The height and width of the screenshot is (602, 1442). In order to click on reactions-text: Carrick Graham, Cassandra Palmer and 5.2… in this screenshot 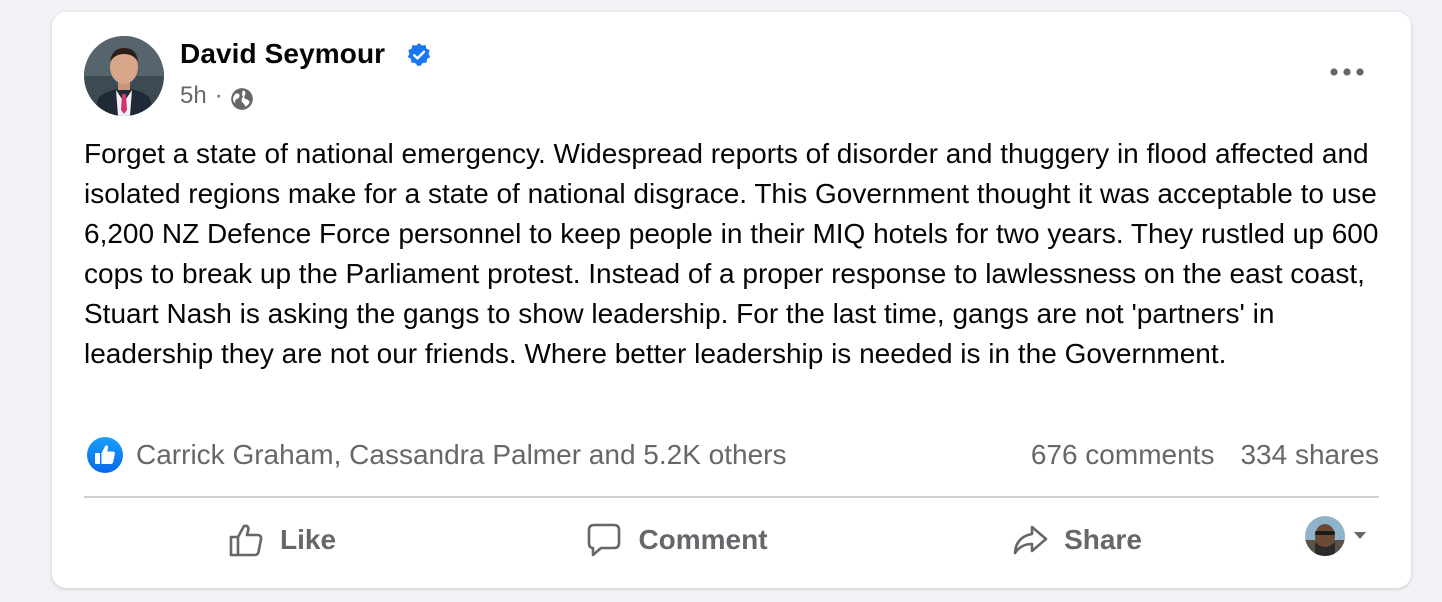, I will do `click(461, 454)`.